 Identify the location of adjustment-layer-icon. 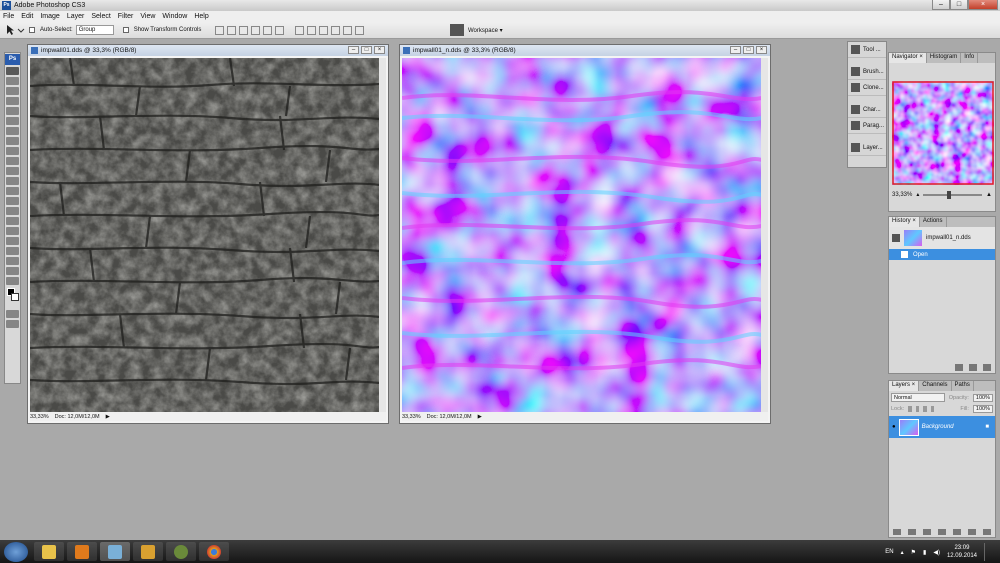
(942, 532).